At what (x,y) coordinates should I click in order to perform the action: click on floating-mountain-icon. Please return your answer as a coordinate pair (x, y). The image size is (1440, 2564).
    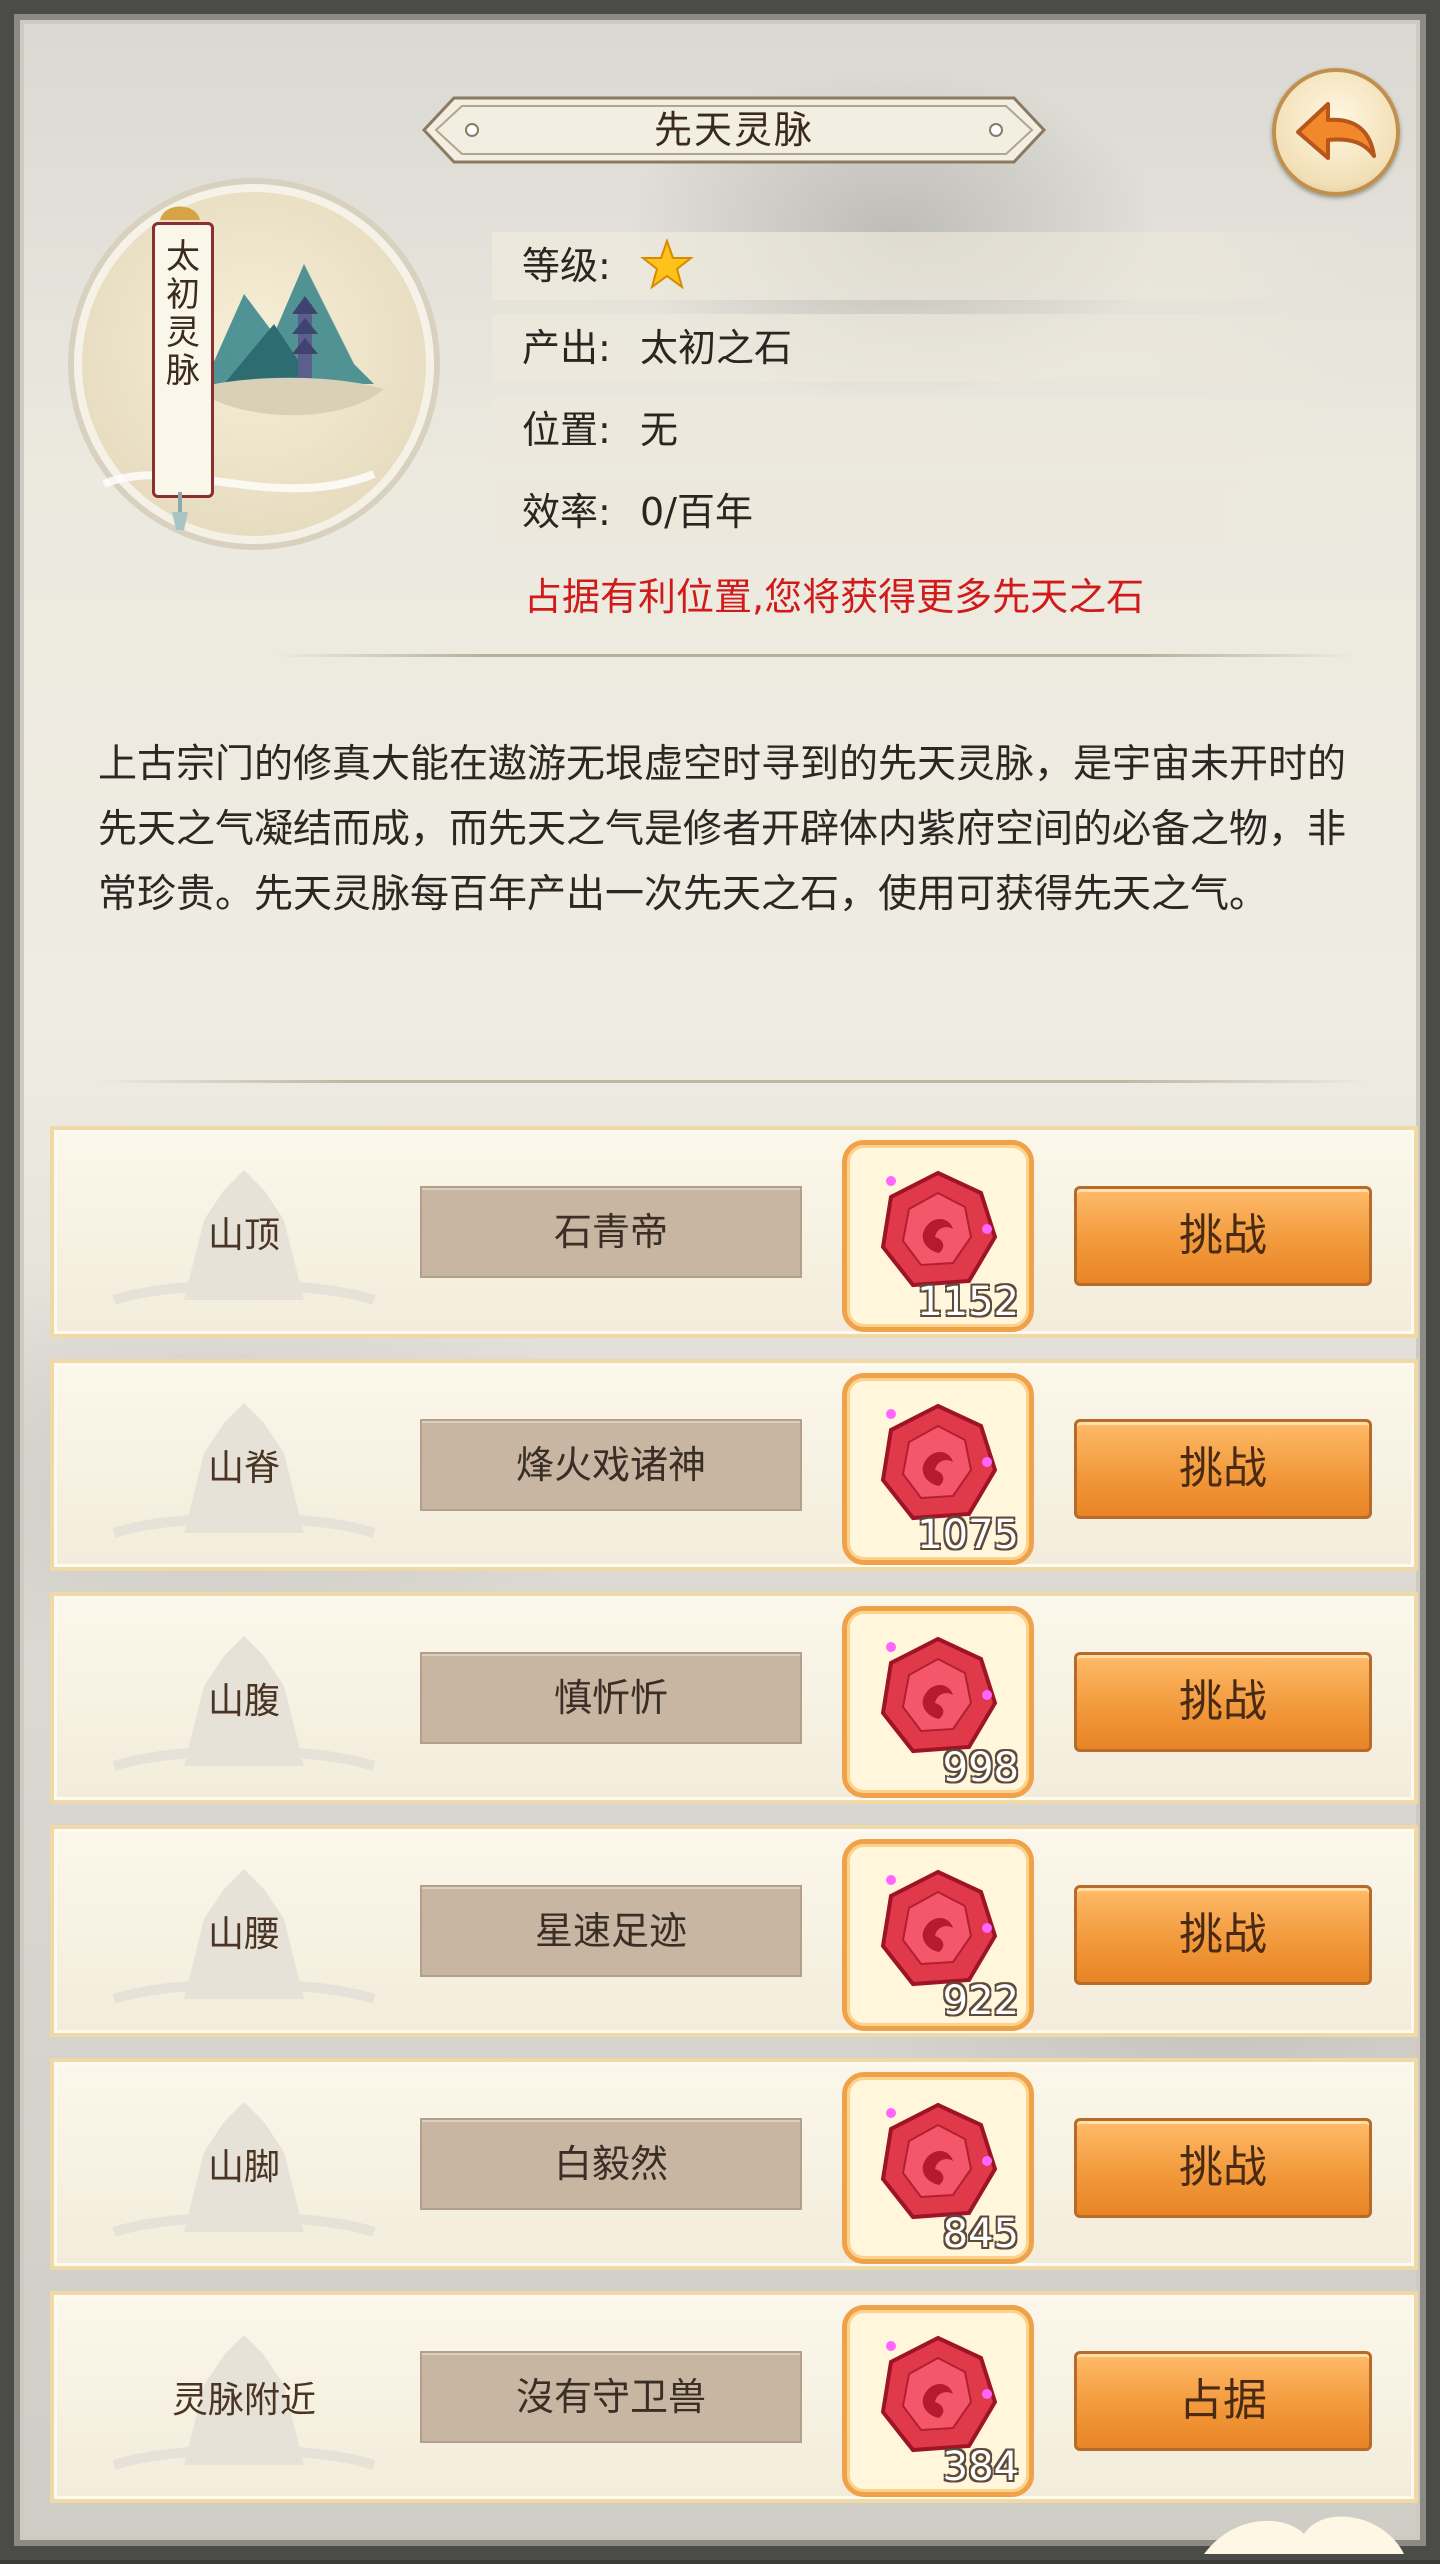
    Looking at the image, I should click on (243, 378).